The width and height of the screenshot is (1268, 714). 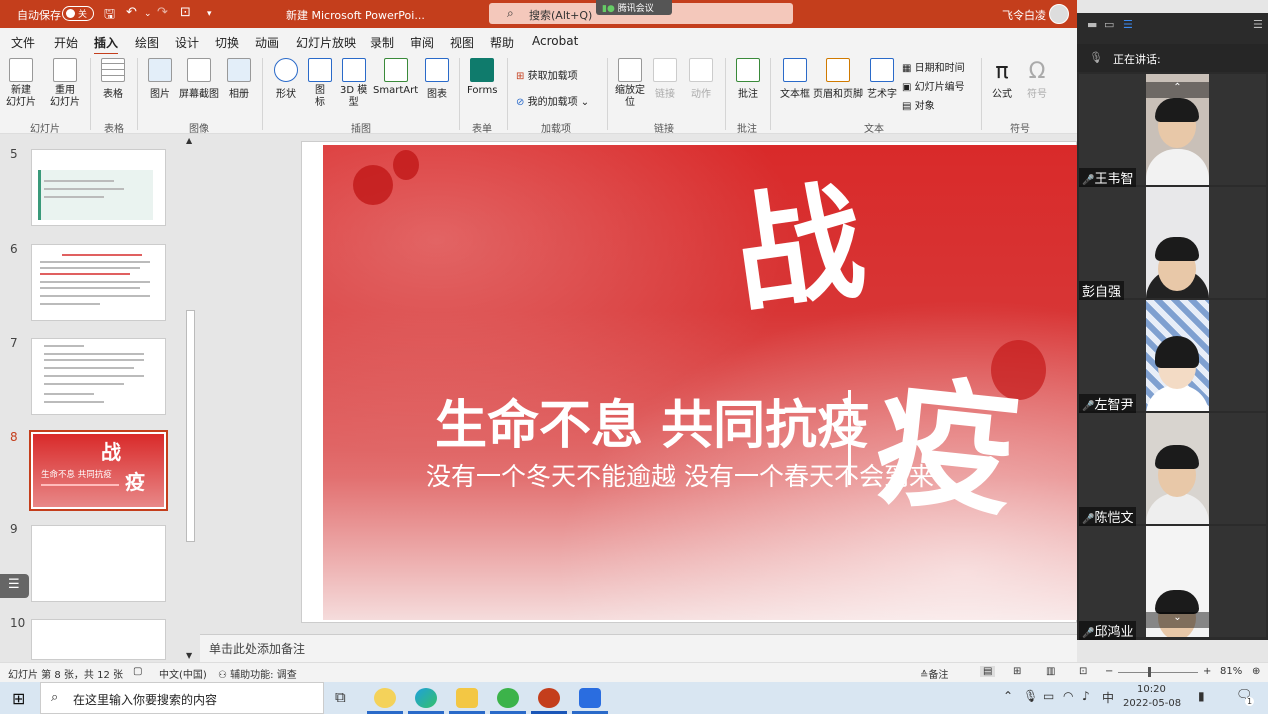 I want to click on clock-date: 2022-05-08, so click(x=1152, y=703).